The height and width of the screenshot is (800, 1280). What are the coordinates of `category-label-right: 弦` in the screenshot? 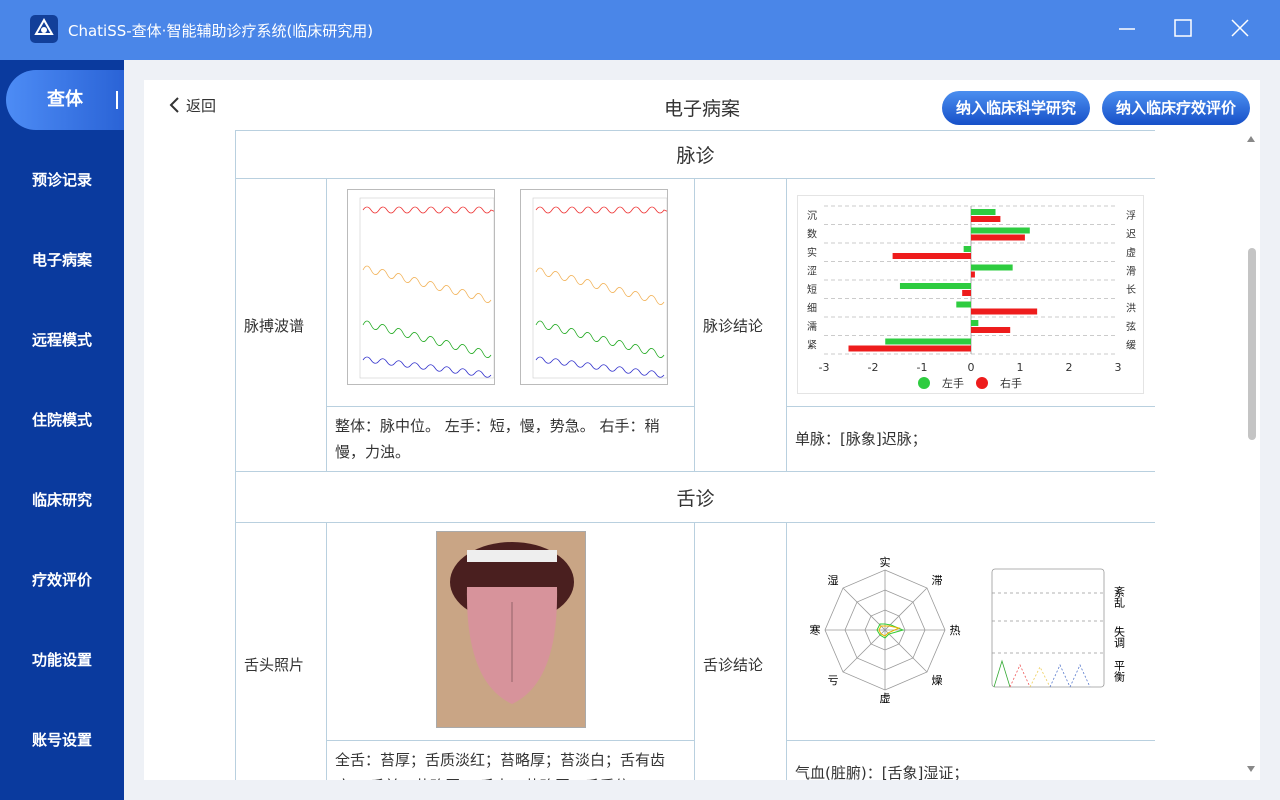 It's located at (1131, 326).